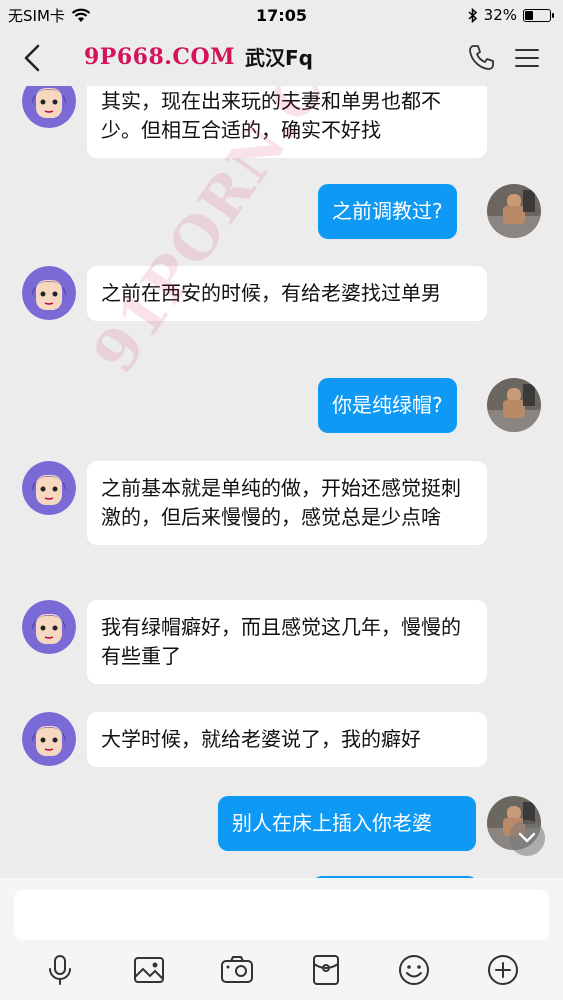 This screenshot has width=563, height=1000. I want to click on menu-button, so click(527, 58).